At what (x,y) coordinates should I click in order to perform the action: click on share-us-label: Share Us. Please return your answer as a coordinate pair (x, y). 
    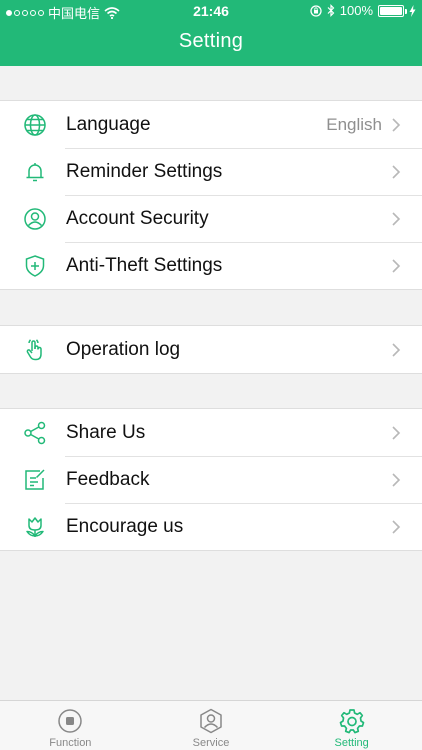
    Looking at the image, I should click on (106, 432).